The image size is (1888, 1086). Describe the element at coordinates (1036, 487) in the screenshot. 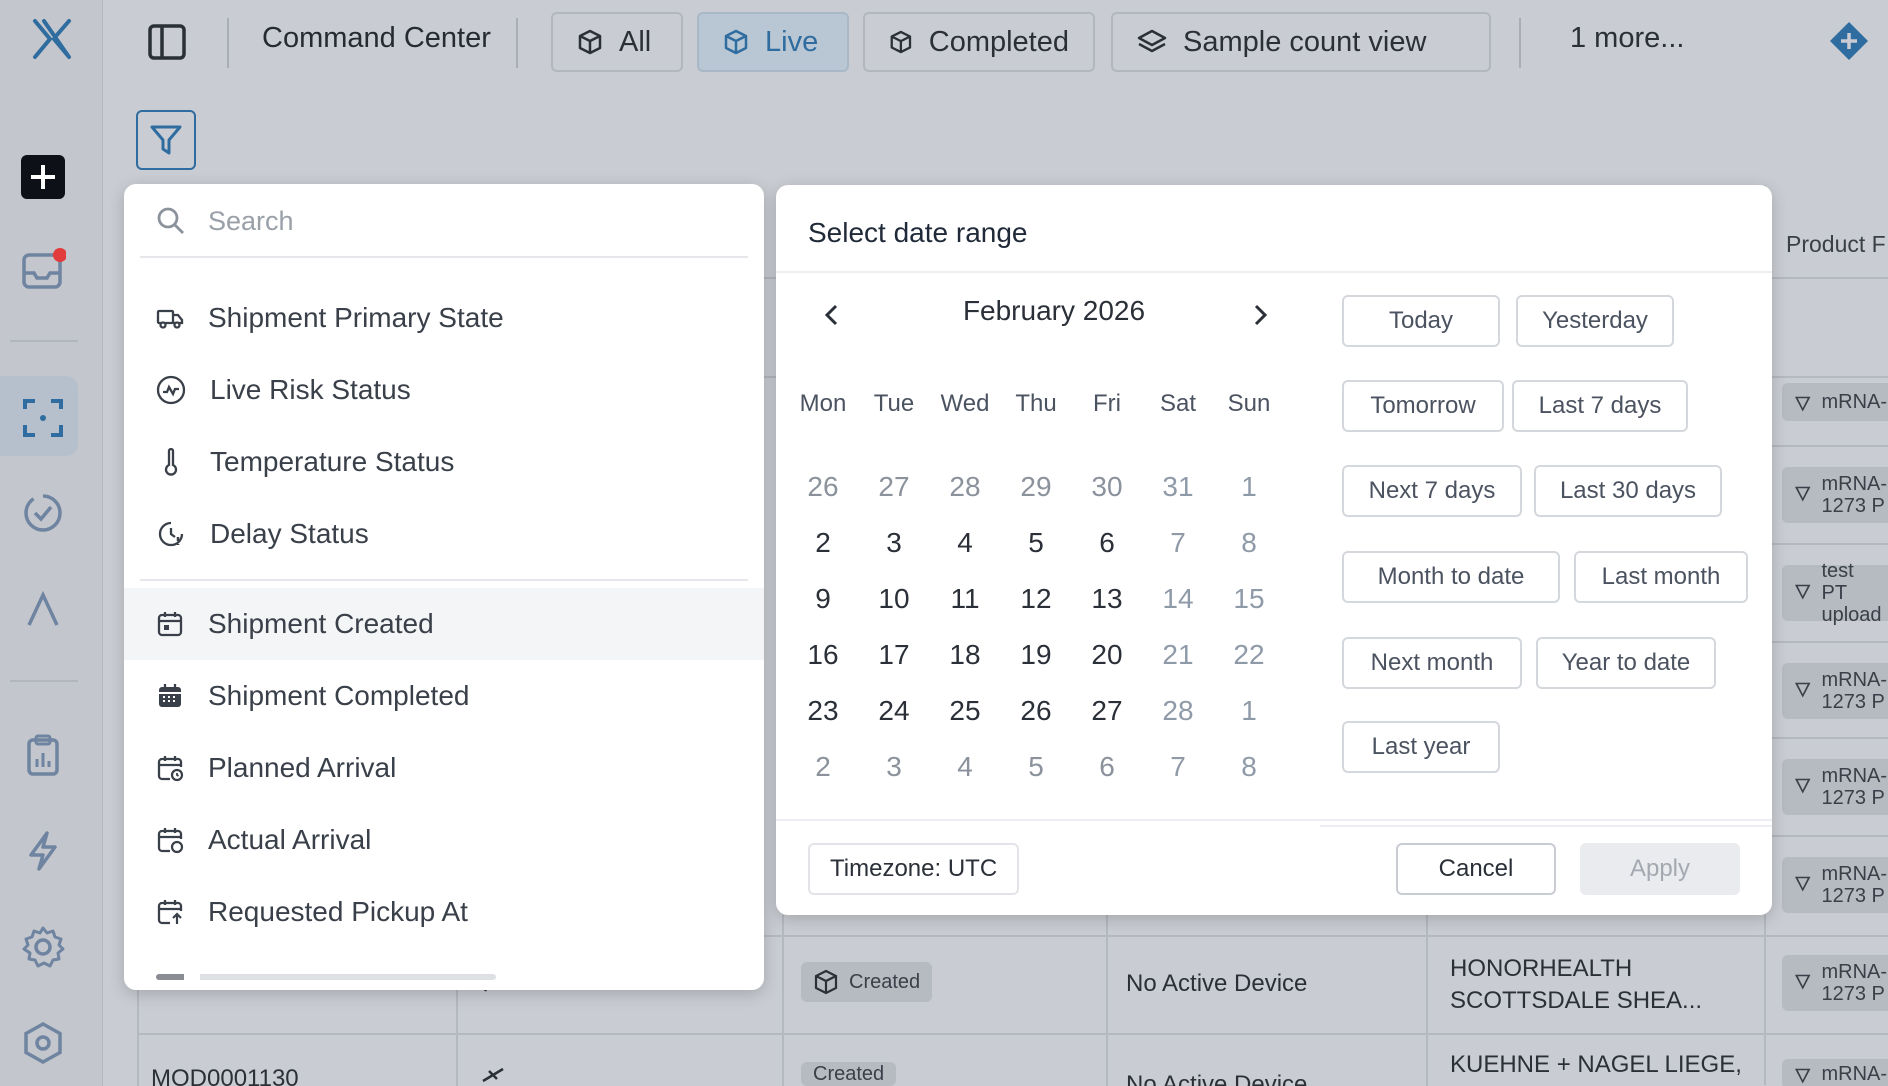

I see `calendar-day: 29` at that location.